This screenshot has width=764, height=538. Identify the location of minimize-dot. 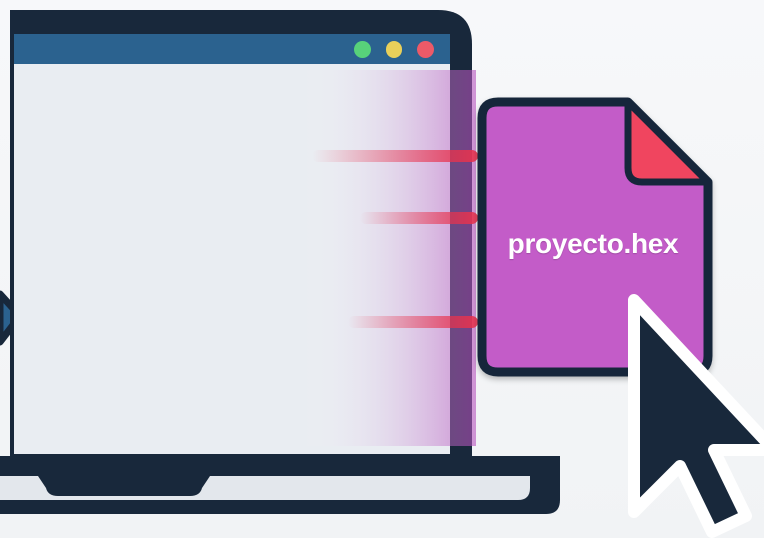
(362, 49).